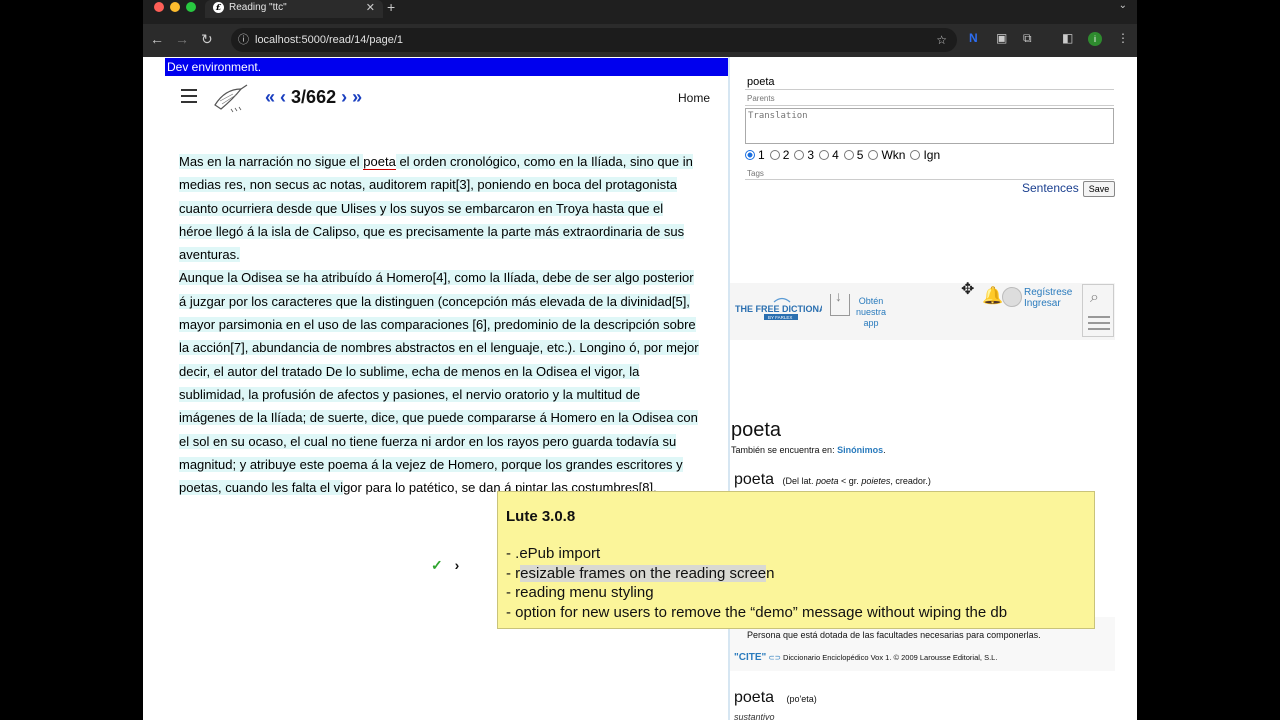  I want to click on save-button: Save, so click(1099, 189).